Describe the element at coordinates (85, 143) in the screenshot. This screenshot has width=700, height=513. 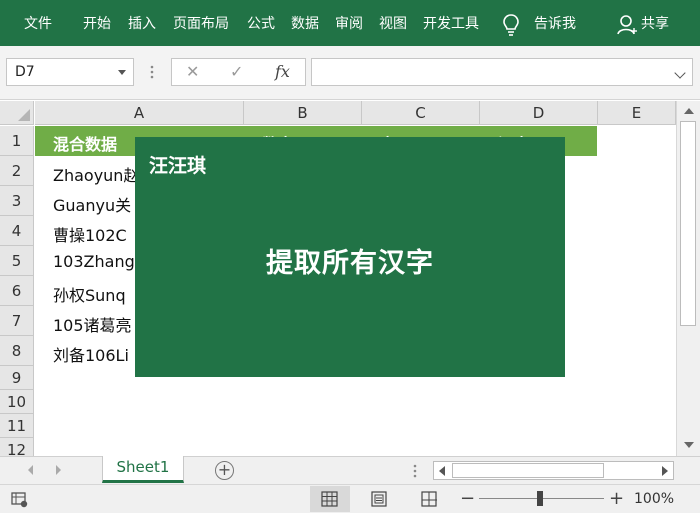
I see `header-cell-mixed-data: 混合数据` at that location.